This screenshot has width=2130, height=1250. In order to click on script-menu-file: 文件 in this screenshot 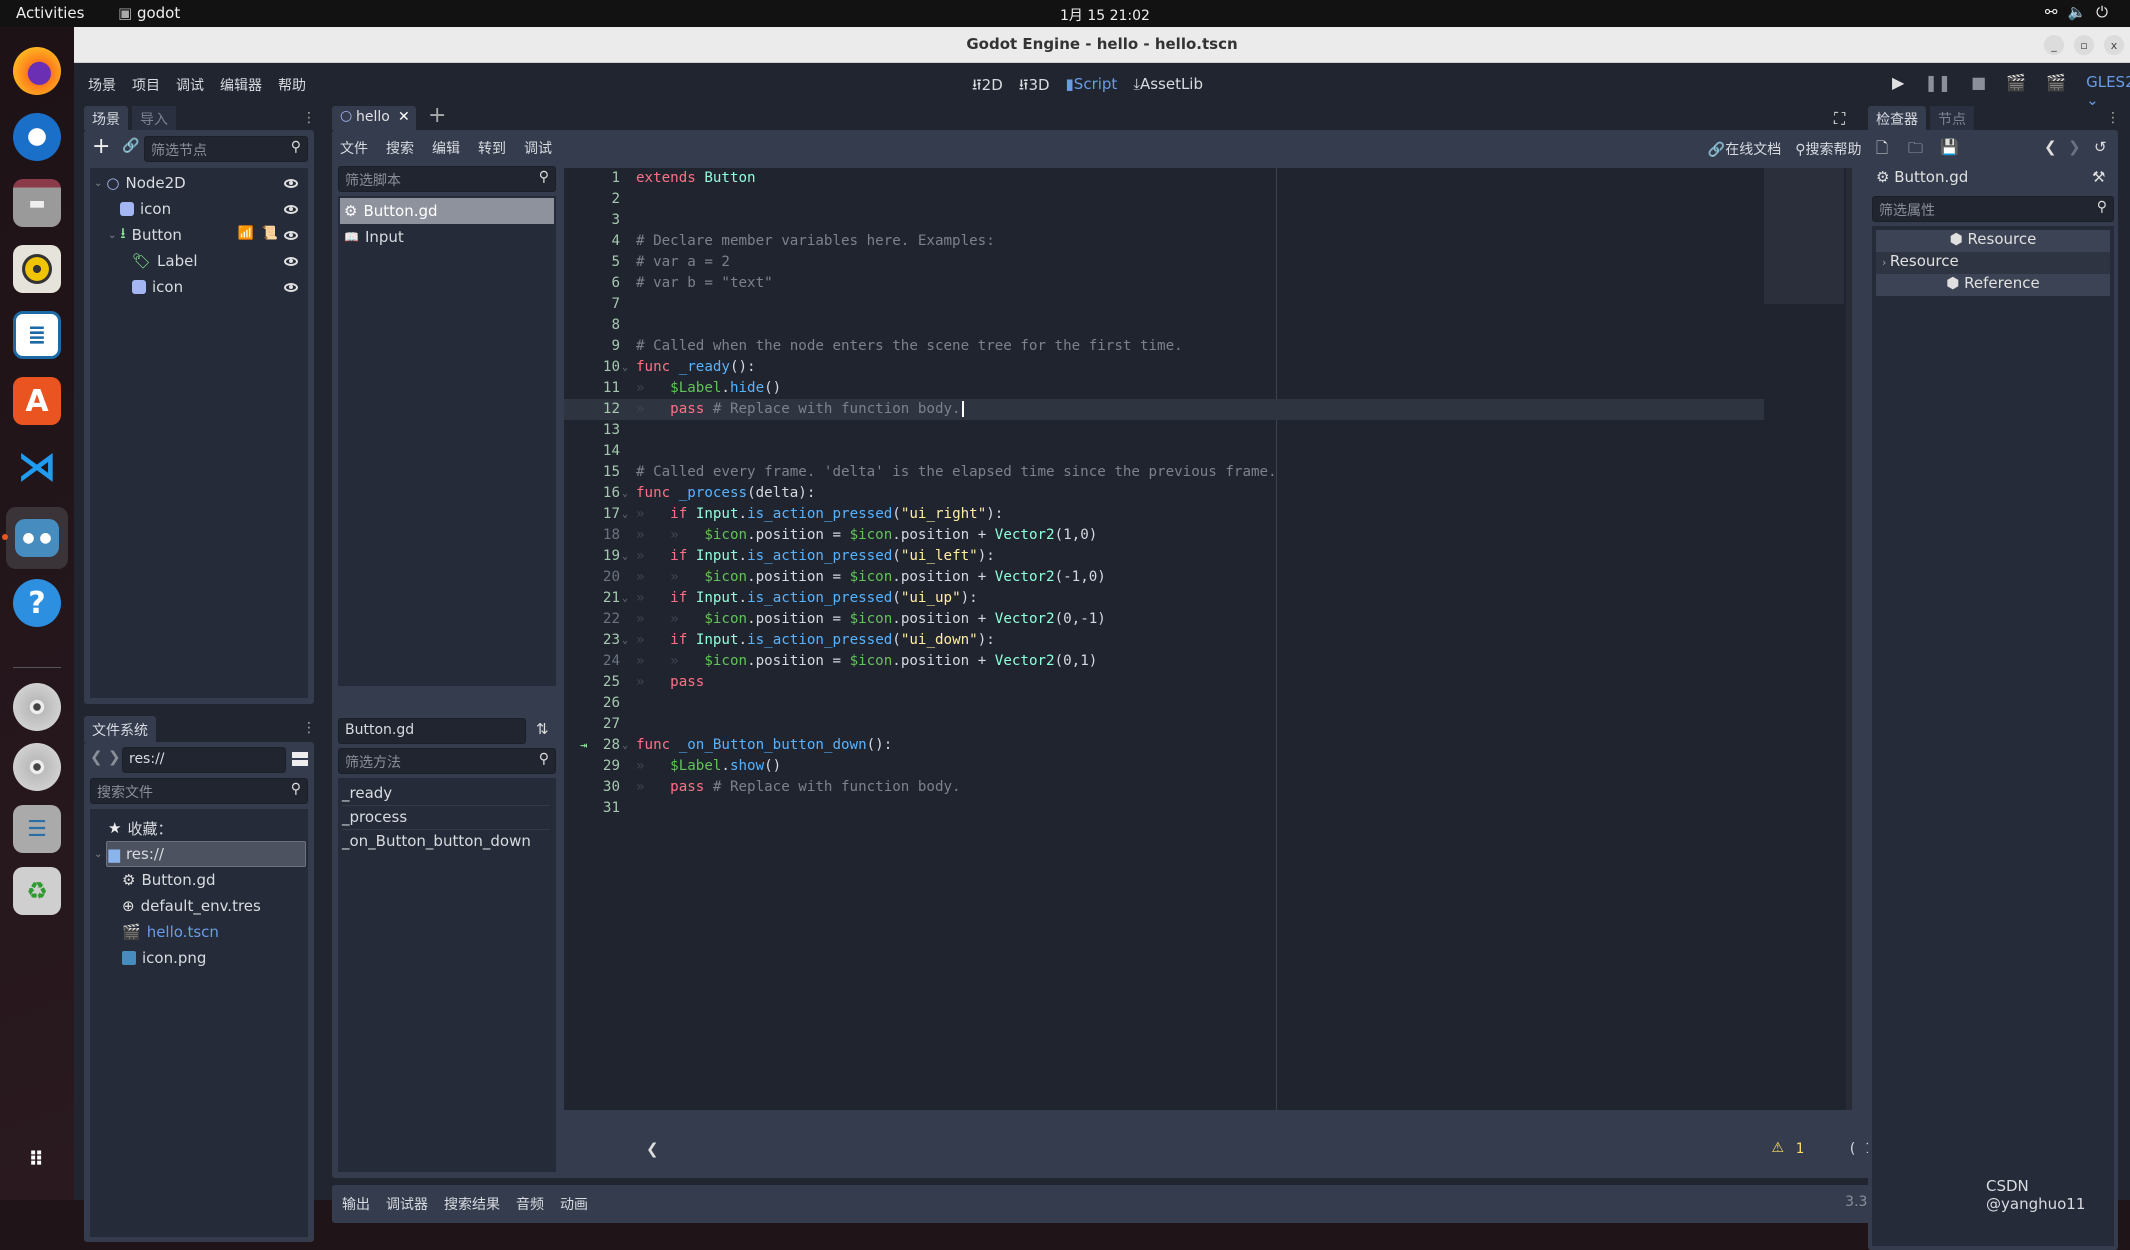, I will do `click(354, 148)`.